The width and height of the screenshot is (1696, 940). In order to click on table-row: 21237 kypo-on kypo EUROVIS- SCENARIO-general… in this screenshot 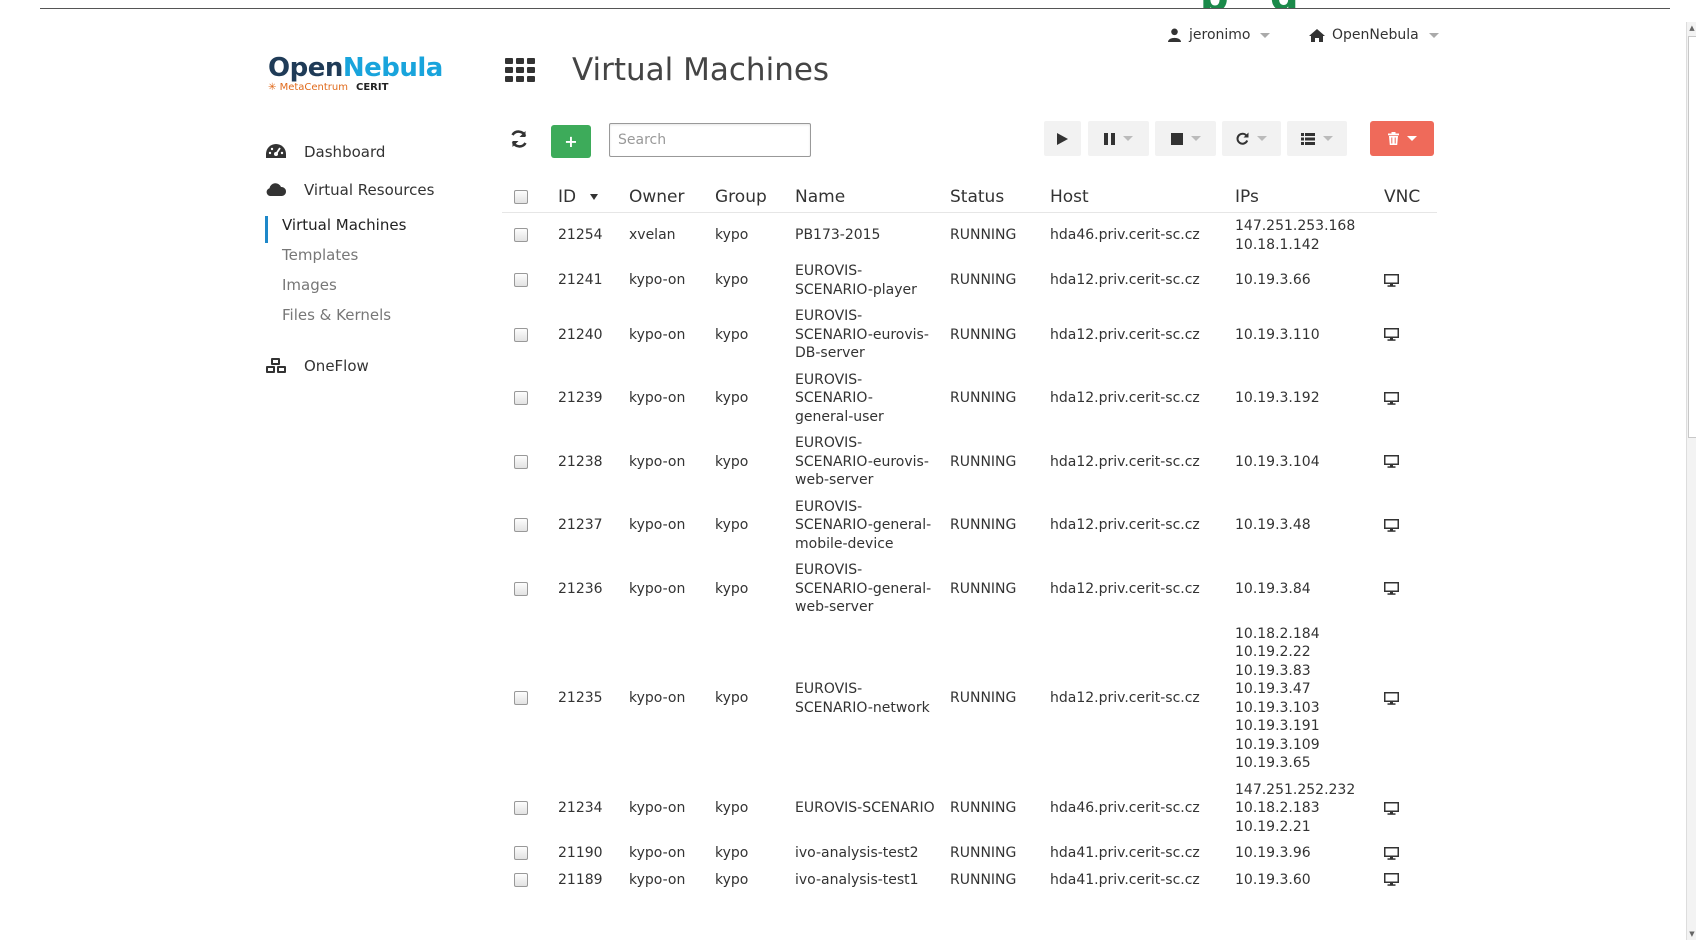, I will do `click(969, 526)`.